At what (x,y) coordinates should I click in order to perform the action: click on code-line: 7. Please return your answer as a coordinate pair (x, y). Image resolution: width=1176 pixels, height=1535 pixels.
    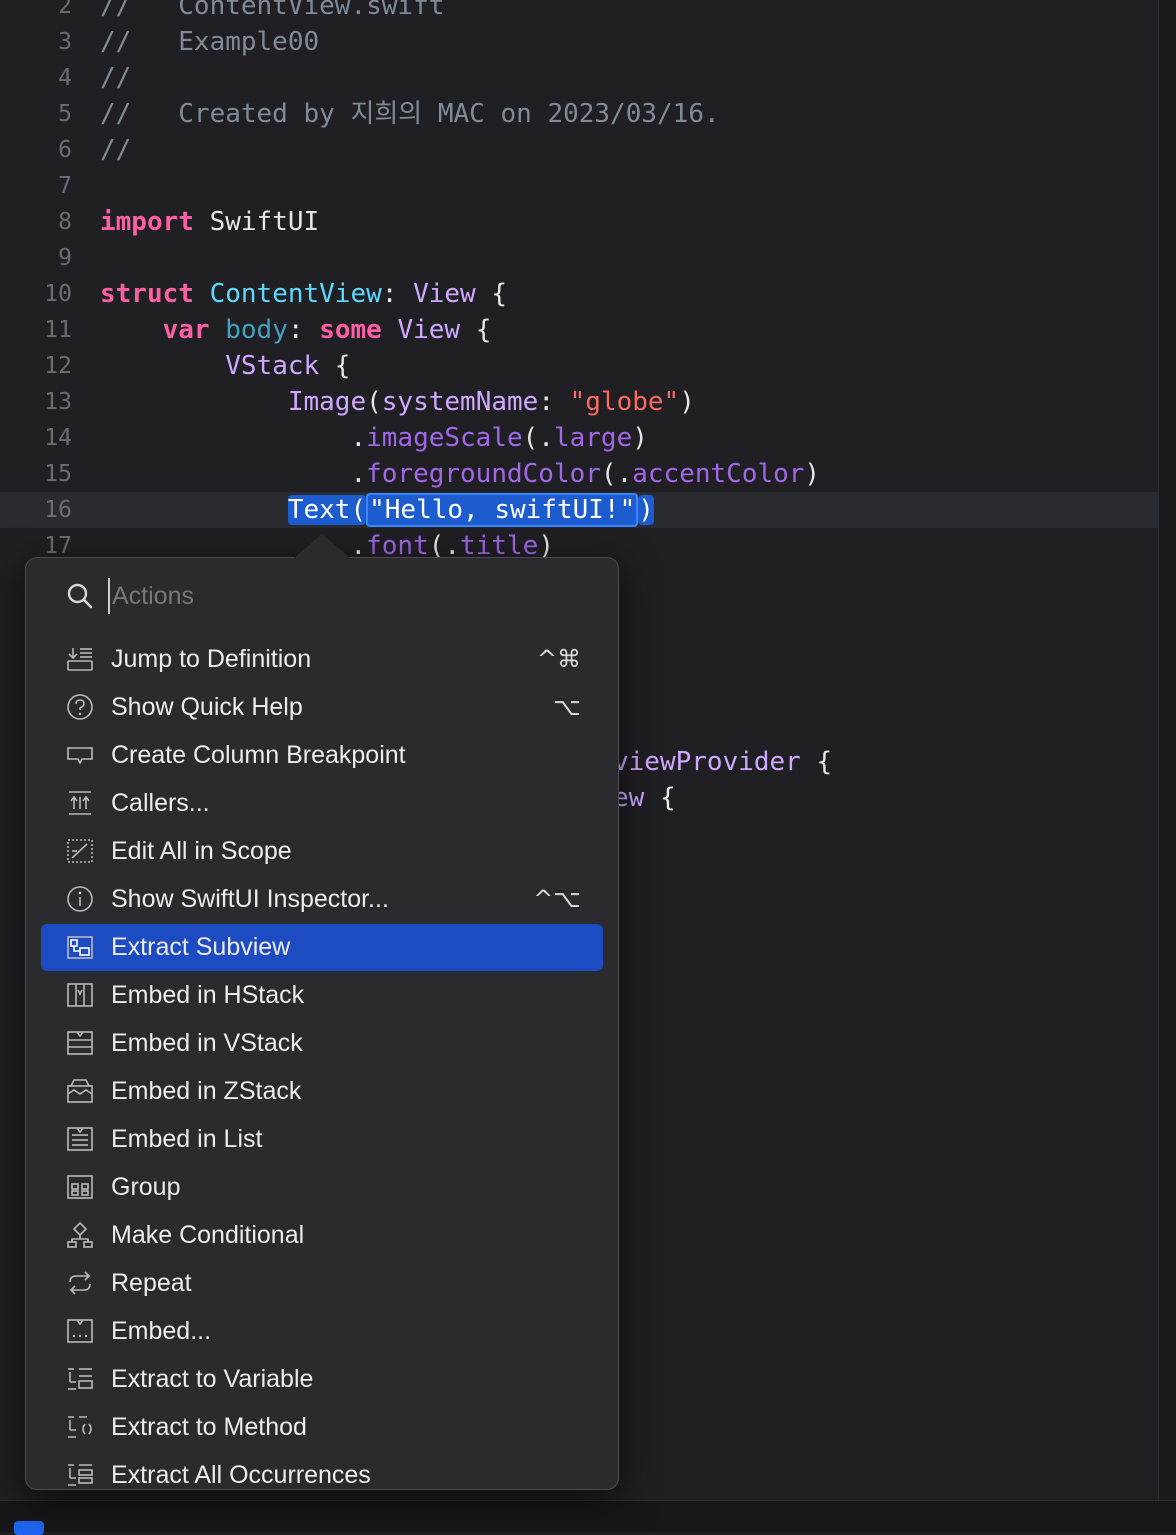
    Looking at the image, I should click on (579, 186).